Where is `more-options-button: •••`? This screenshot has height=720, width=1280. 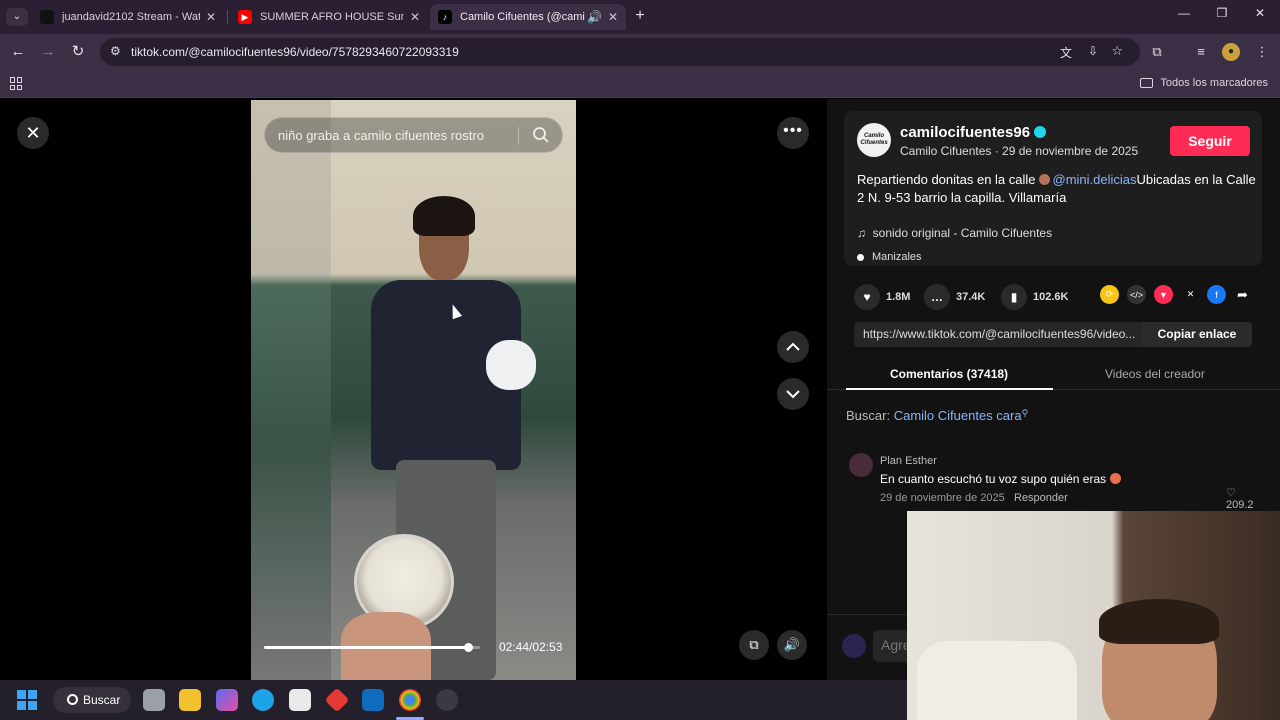
more-options-button: ••• is located at coordinates (793, 133).